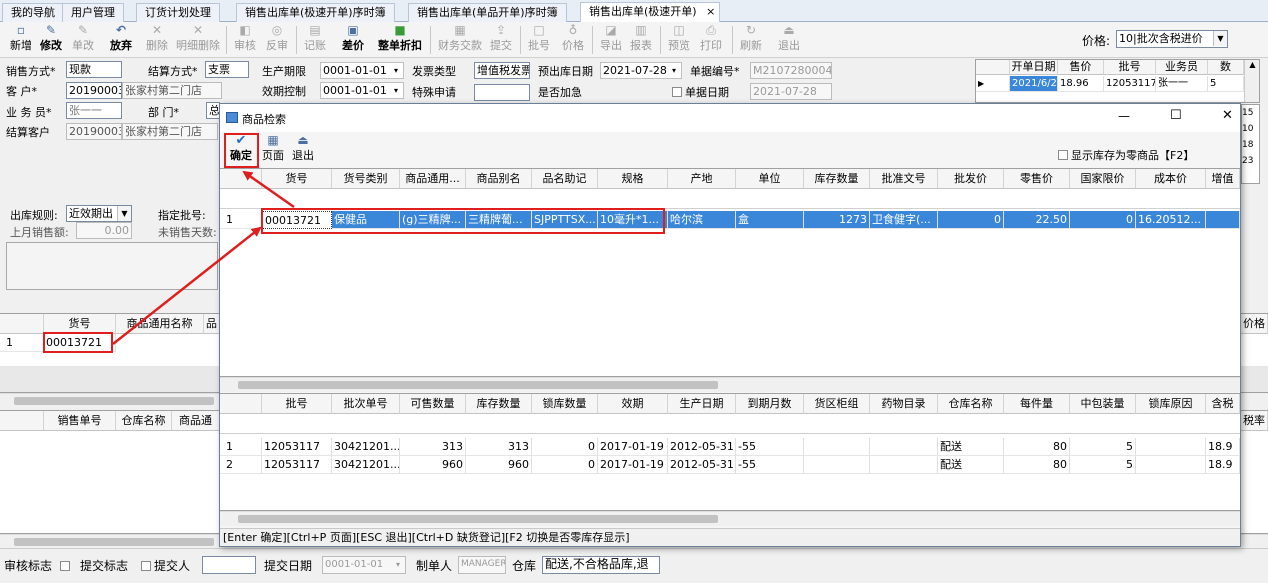  I want to click on column-header: 可售数量, so click(433, 404).